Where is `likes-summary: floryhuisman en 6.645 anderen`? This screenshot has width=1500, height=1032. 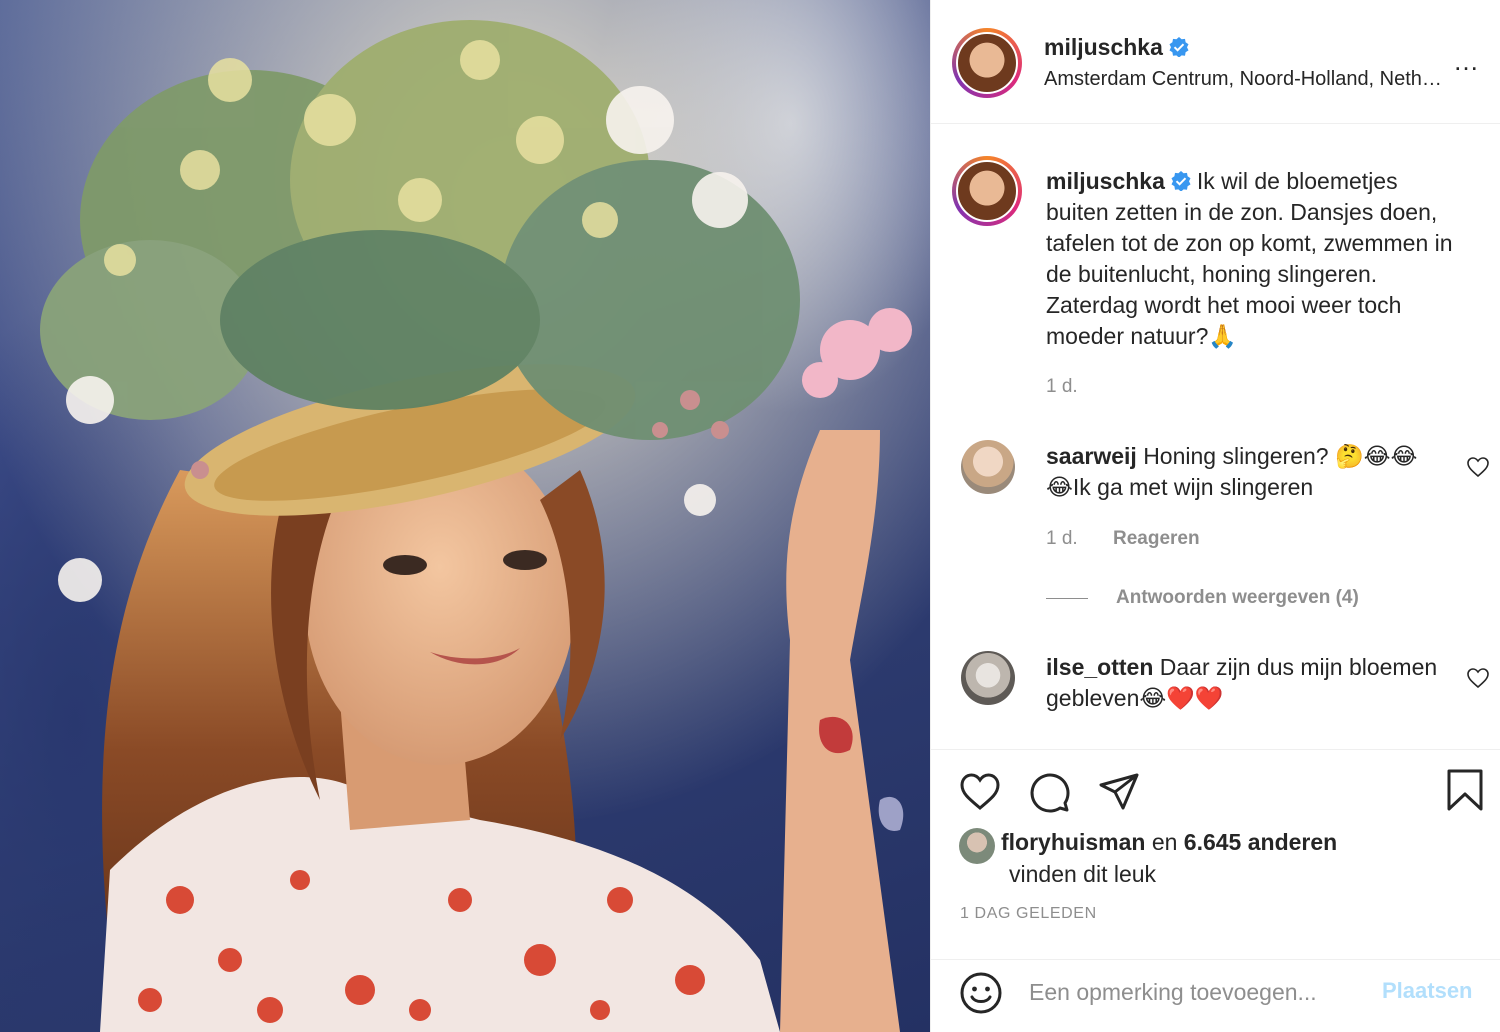
likes-summary: floryhuisman en 6.645 anderen is located at coordinates (1169, 842).